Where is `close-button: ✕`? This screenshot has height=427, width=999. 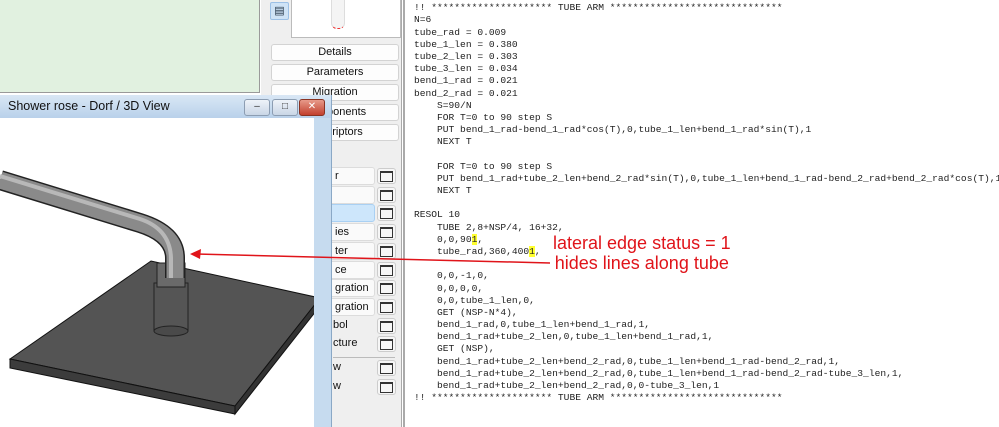
close-button: ✕ is located at coordinates (312, 107).